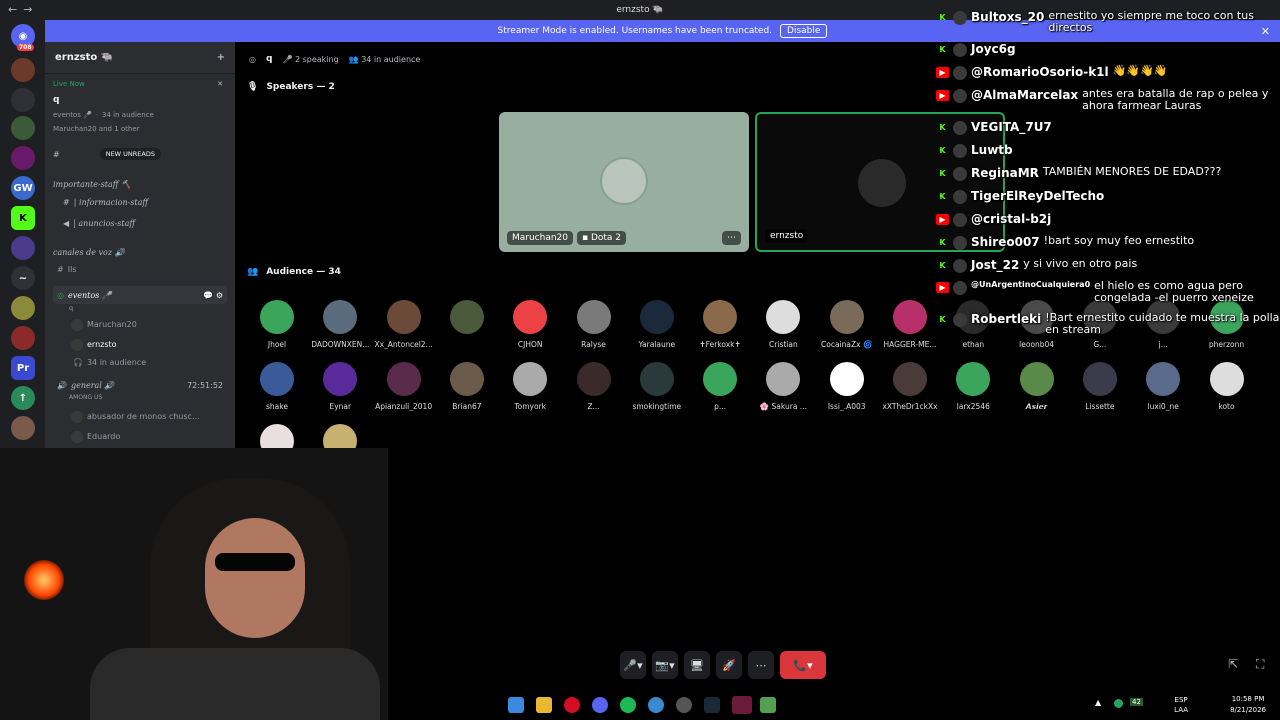  I want to click on voice-channel-general: 🔊 general 🔊 72:51:52, so click(140, 385).